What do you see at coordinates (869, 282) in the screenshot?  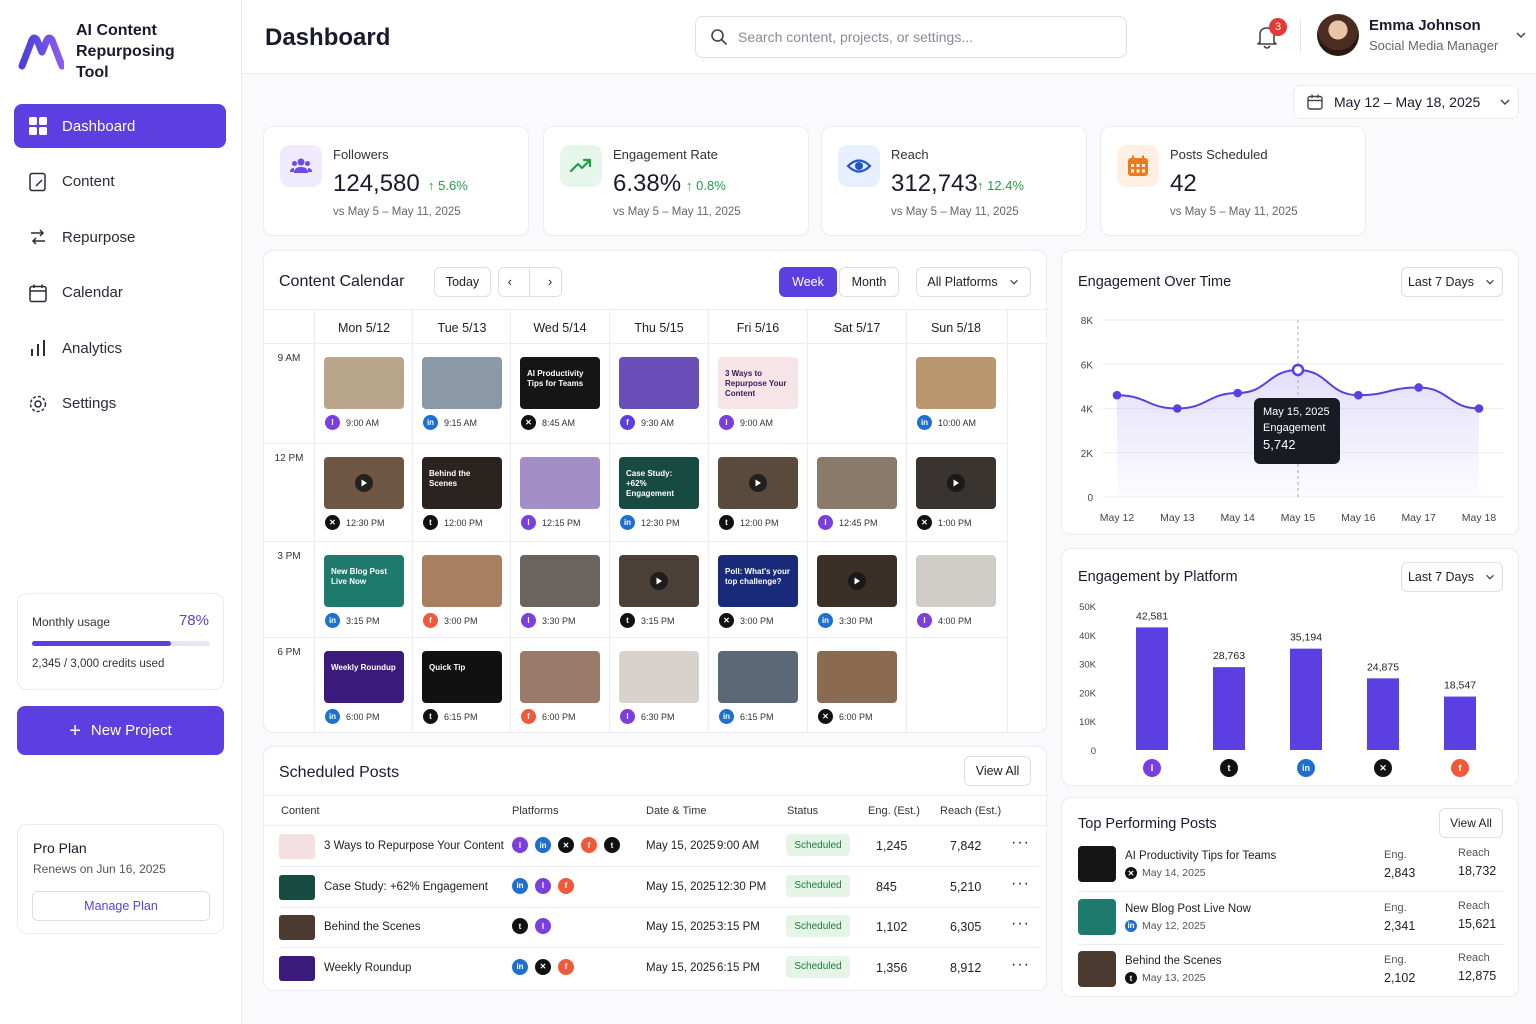 I see `month-toggle: Month` at bounding box center [869, 282].